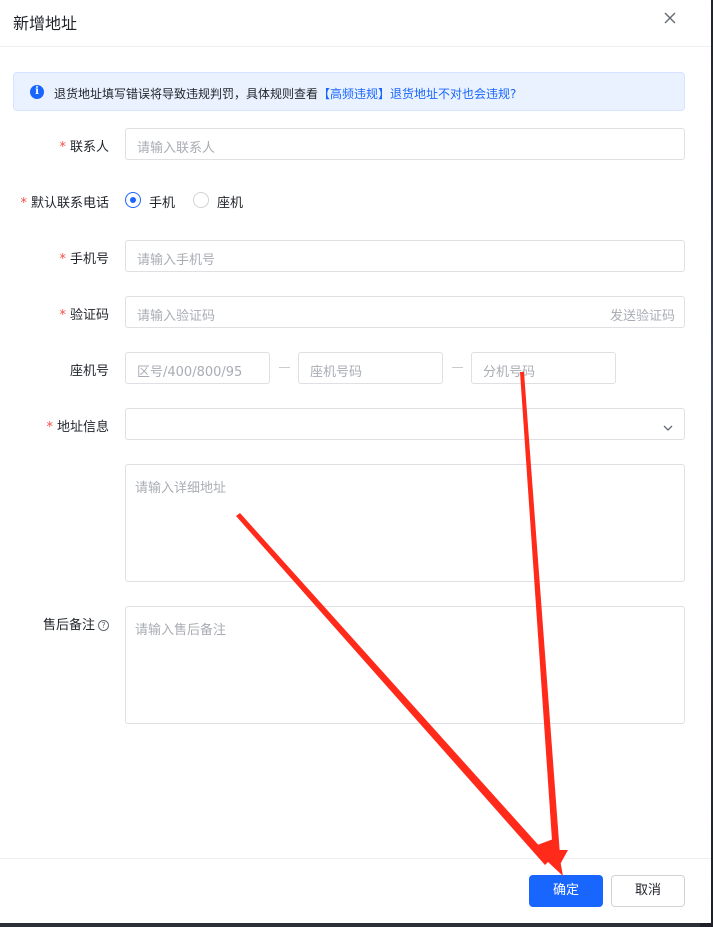 This screenshot has width=713, height=927. What do you see at coordinates (176, 260) in the screenshot?
I see `mobile-placeholder: 请输入手机号` at bounding box center [176, 260].